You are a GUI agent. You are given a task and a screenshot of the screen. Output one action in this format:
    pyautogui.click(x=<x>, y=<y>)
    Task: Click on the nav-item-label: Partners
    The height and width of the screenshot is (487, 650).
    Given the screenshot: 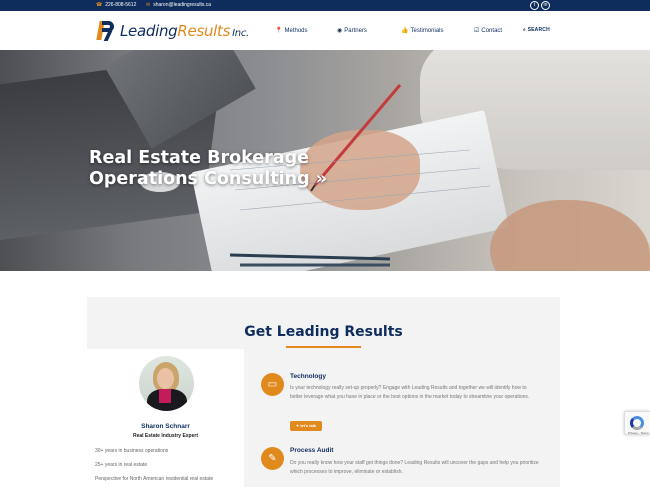 What is the action you would take?
    pyautogui.click(x=355, y=31)
    